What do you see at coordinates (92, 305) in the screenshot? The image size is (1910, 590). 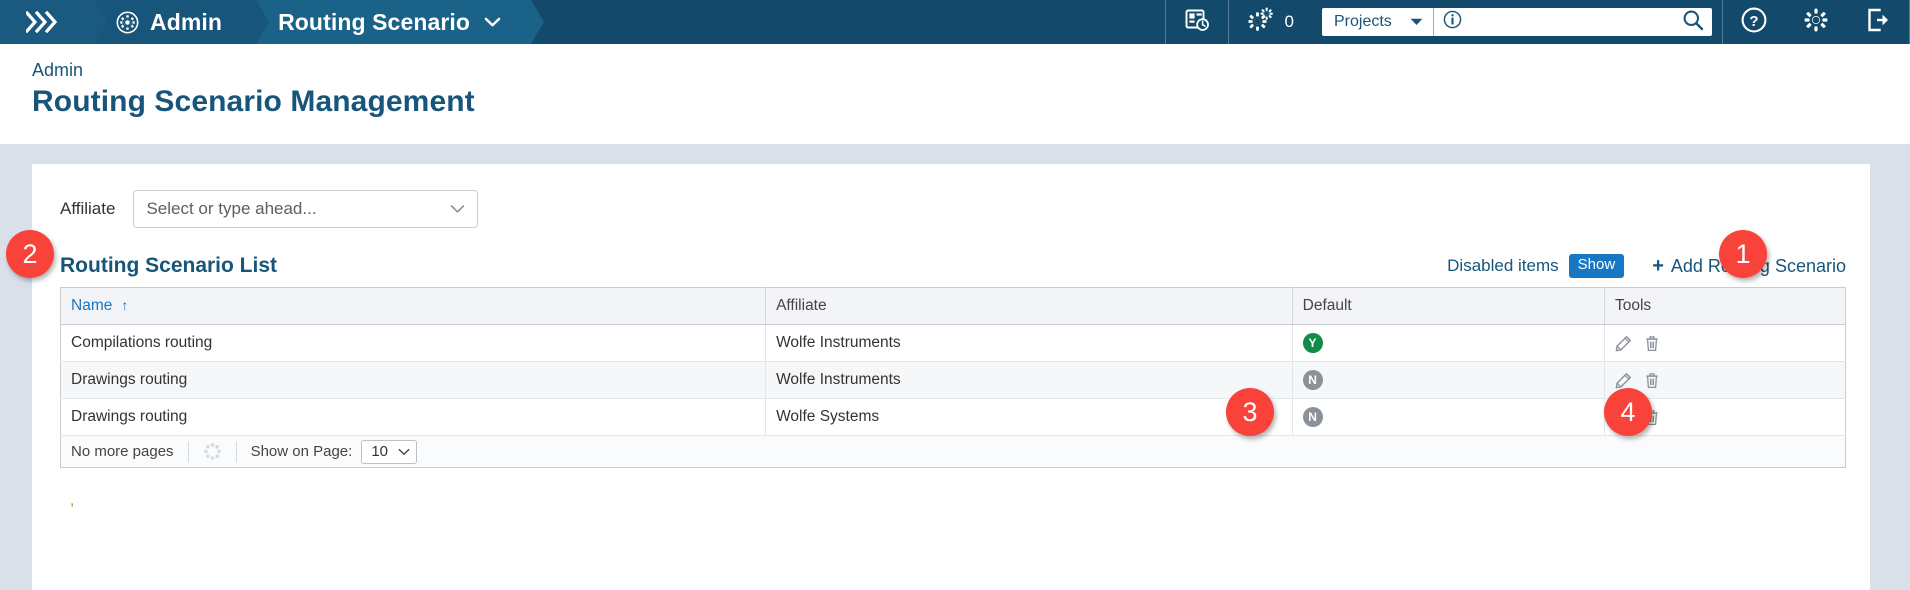 I see `column-header-name-label: Name` at bounding box center [92, 305].